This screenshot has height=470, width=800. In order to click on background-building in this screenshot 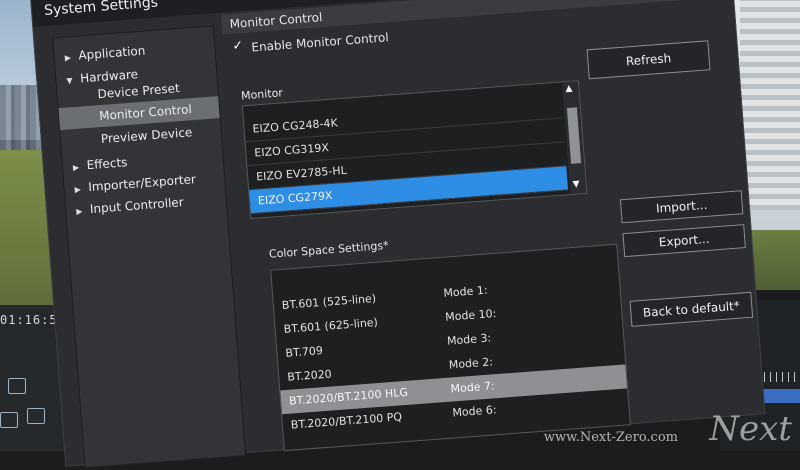, I will do `click(770, 105)`.